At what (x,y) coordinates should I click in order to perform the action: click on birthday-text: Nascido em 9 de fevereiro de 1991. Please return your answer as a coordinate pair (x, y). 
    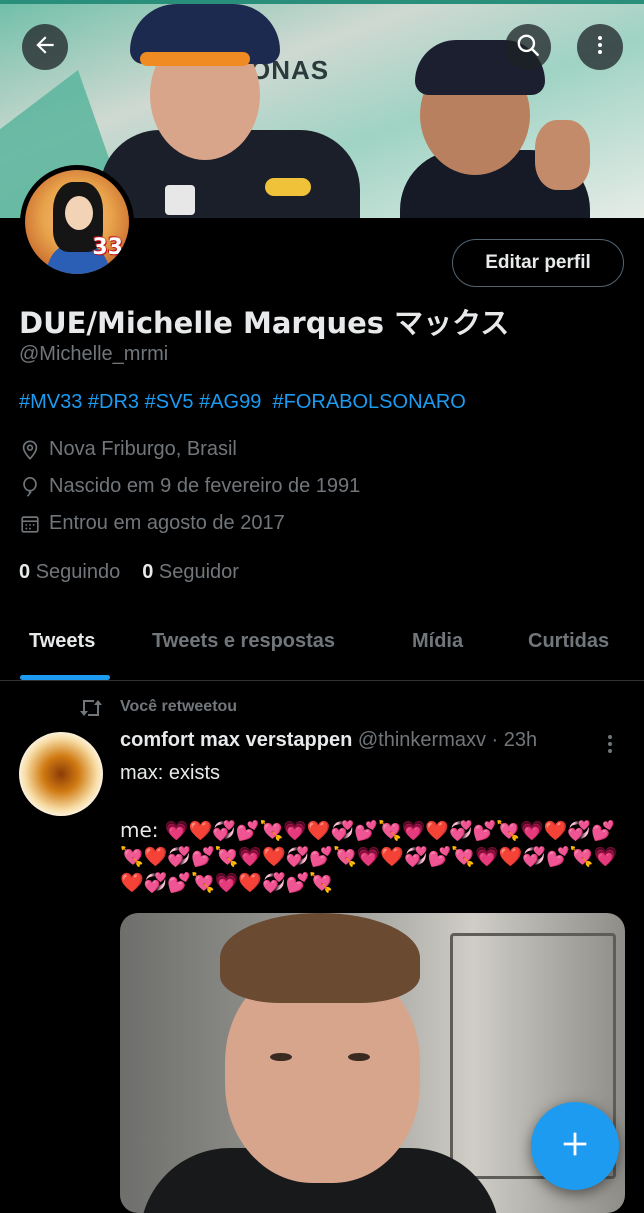
    Looking at the image, I should click on (205, 486).